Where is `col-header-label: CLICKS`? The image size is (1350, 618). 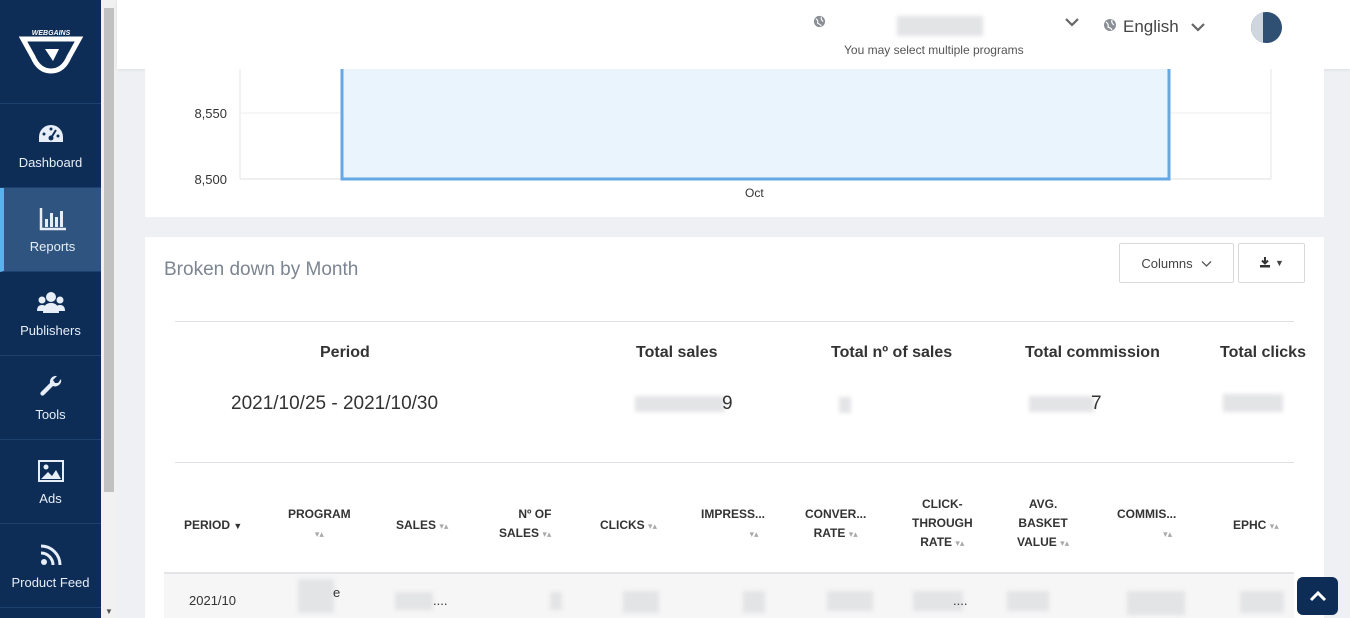
col-header-label: CLICKS is located at coordinates (622, 525).